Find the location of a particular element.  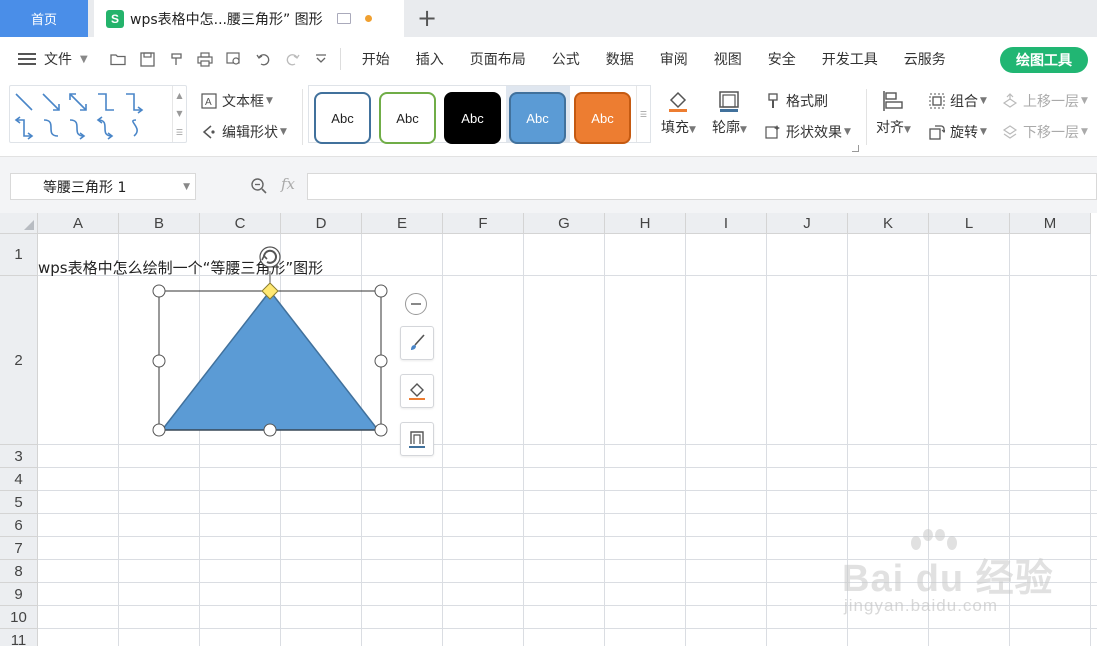

text-box-button: A 文本框 ▼ is located at coordinates (236, 101).